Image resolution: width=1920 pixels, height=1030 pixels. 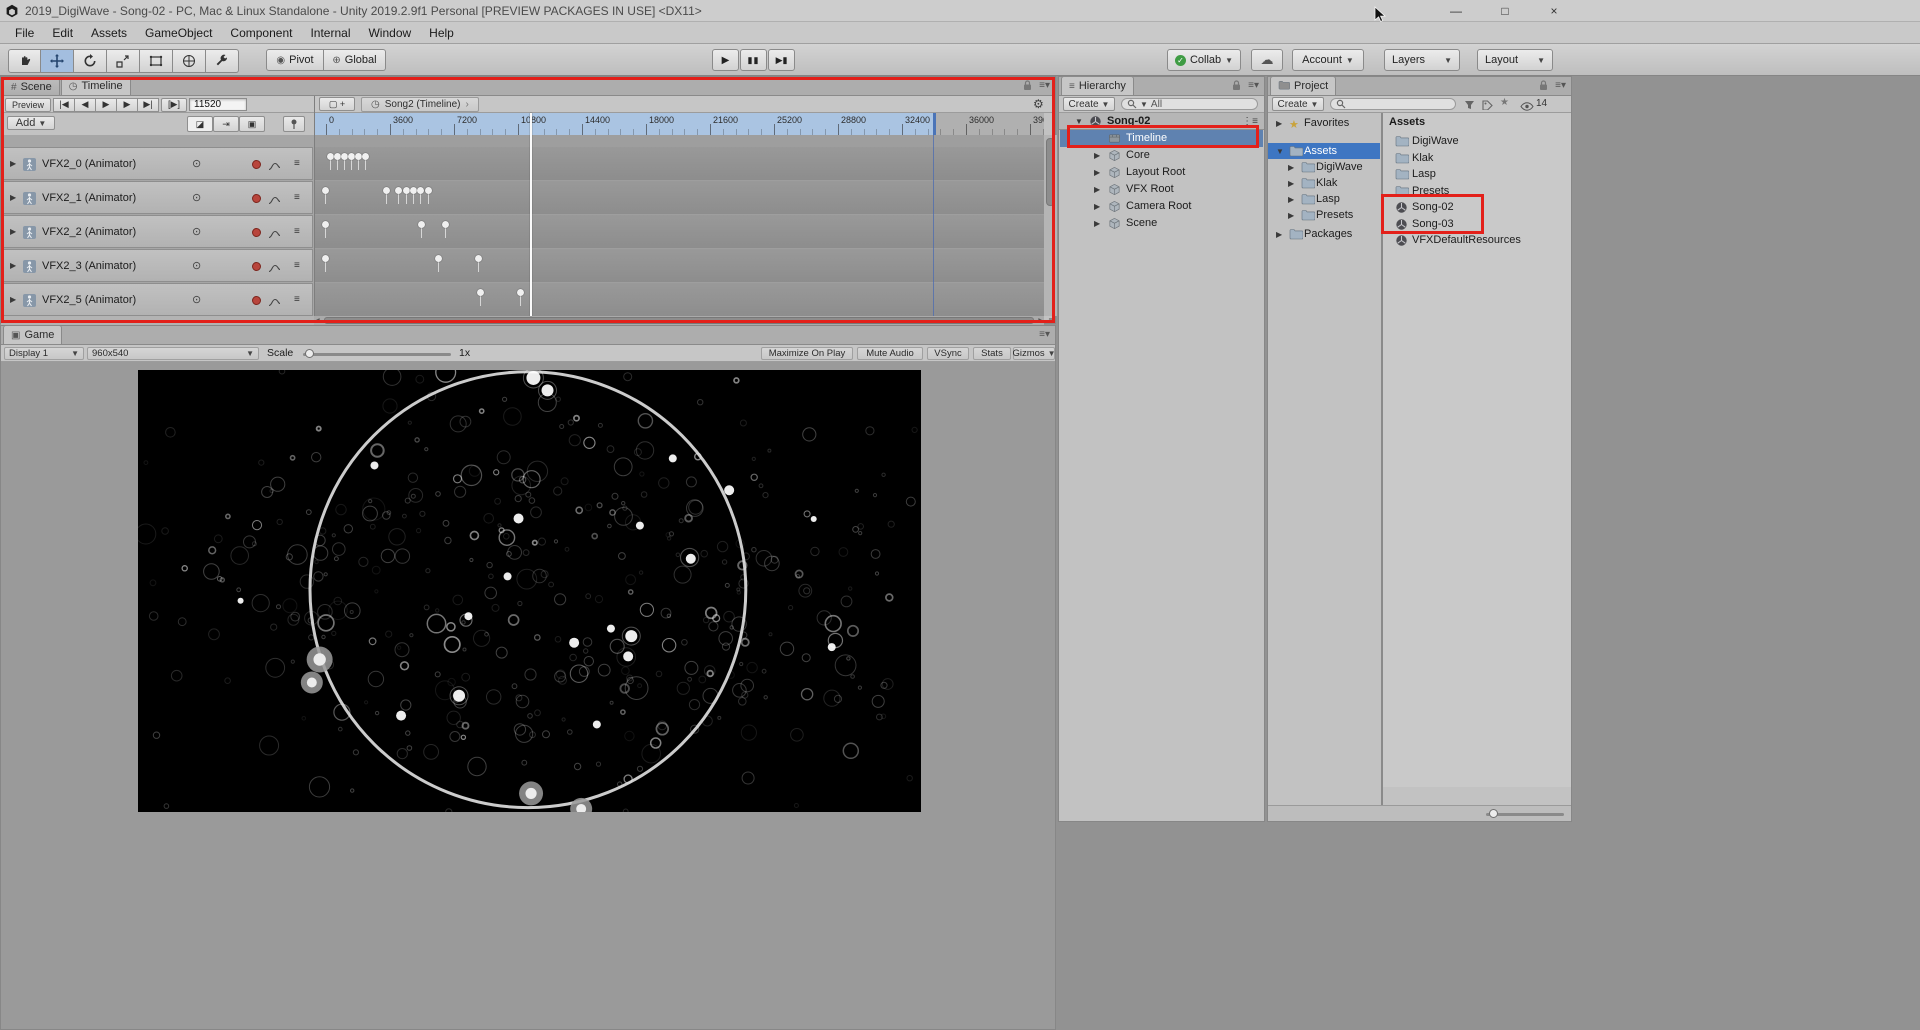 I want to click on menu-edit: Edit, so click(x=62, y=33).